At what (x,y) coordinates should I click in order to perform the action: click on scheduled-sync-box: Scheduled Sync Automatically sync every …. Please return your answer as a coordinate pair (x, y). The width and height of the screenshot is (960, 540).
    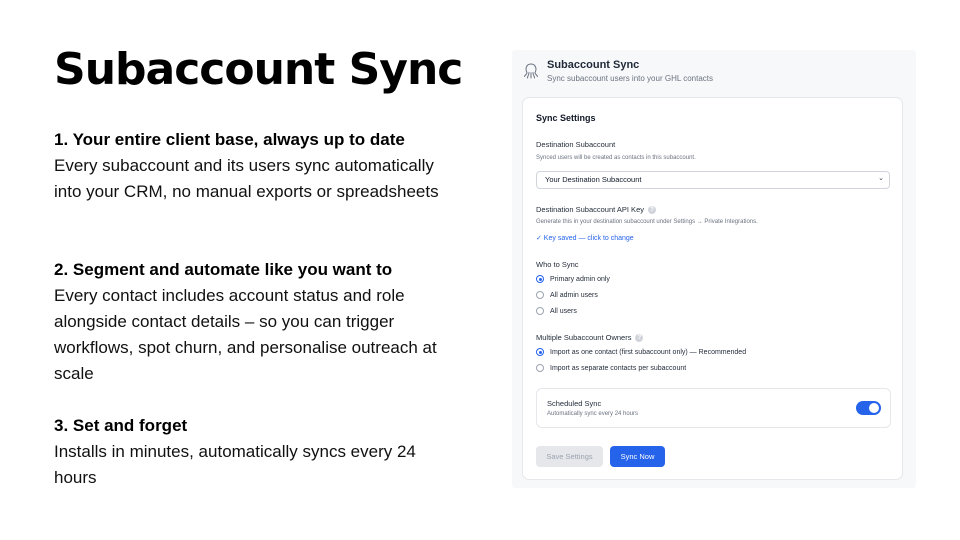
    Looking at the image, I should click on (713, 408).